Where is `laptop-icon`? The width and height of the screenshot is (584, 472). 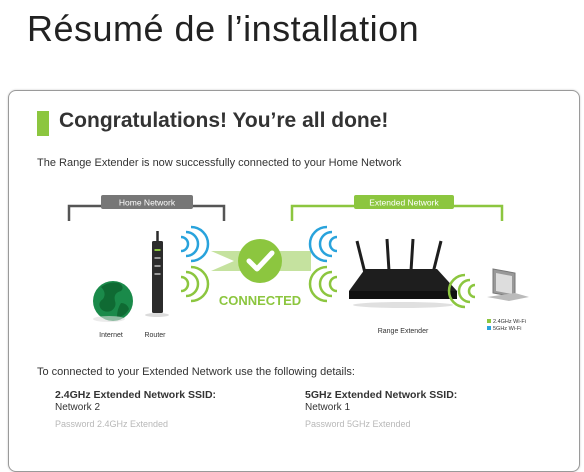
laptop-icon is located at coordinates (508, 284).